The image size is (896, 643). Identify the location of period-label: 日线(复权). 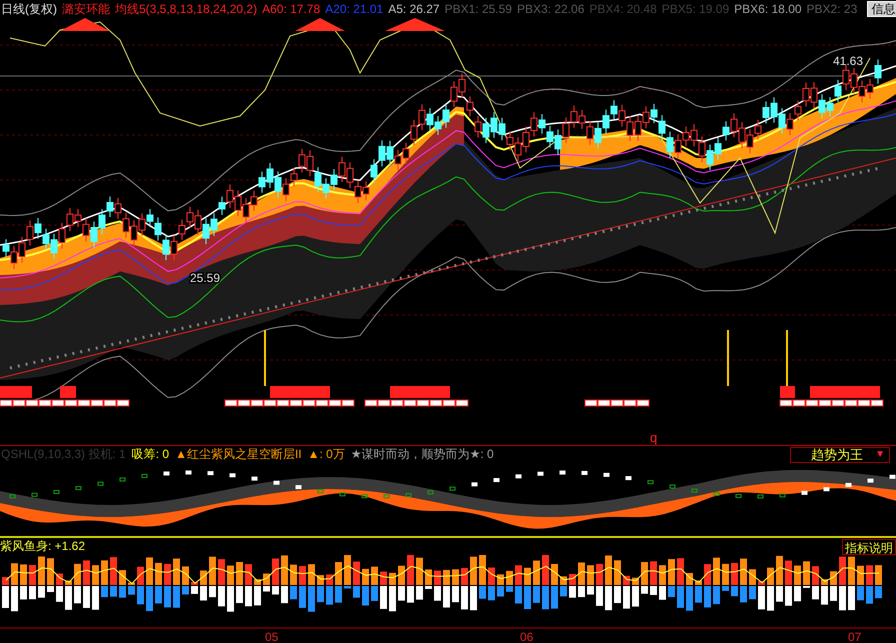
(29, 9).